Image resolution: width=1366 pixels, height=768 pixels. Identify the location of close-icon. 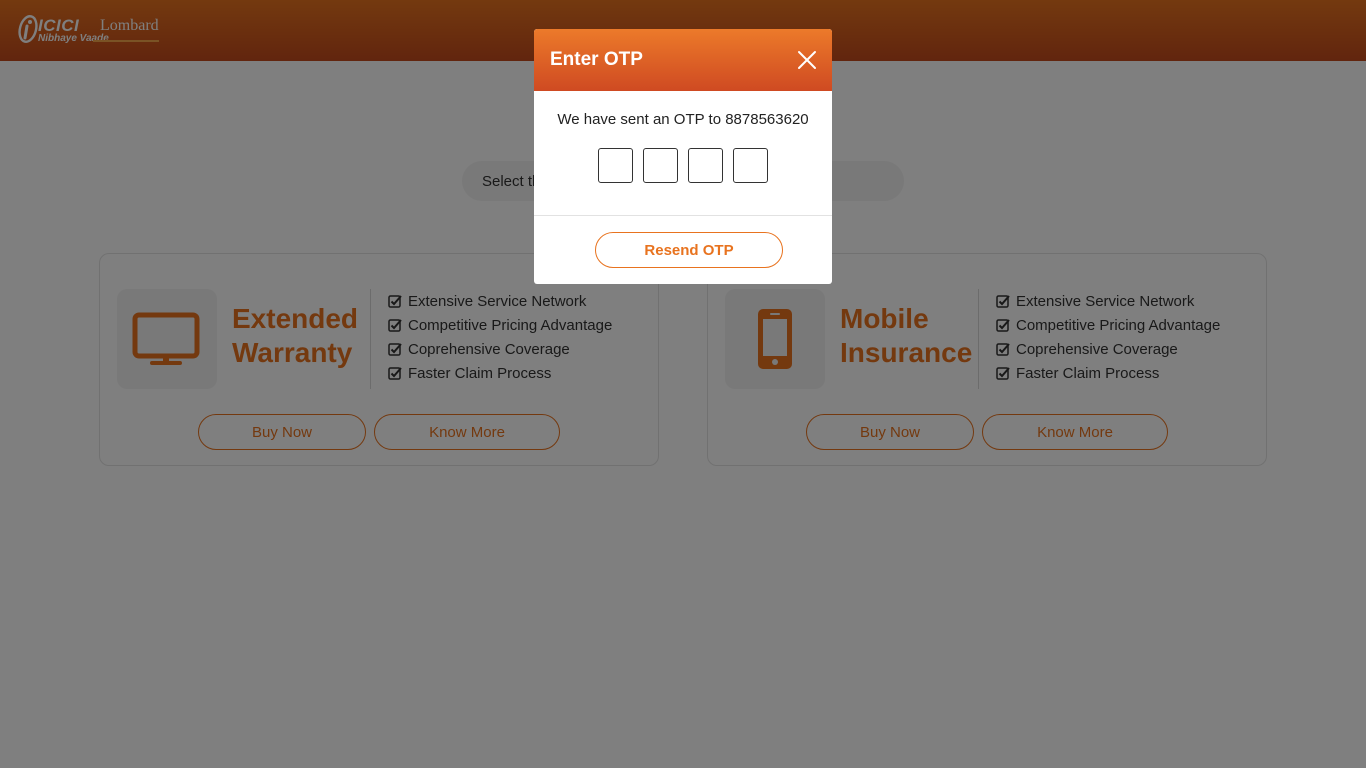
(807, 60).